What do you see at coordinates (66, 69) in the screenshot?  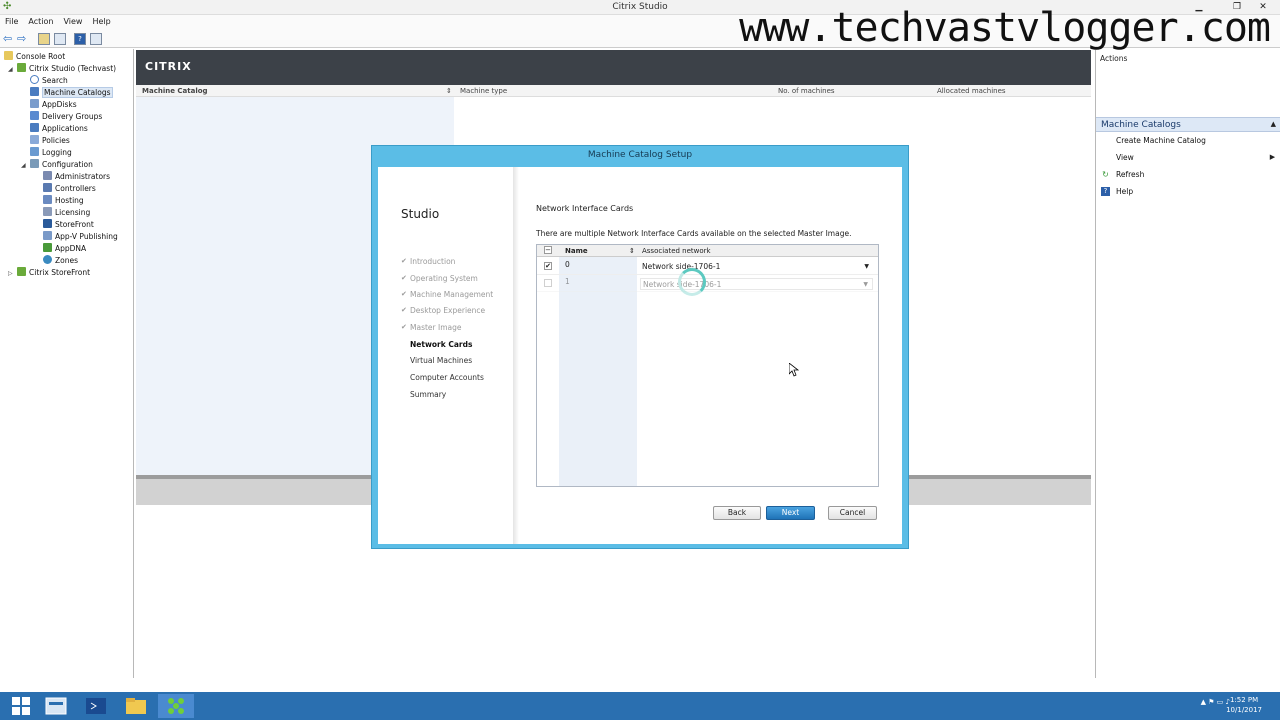 I see `tree-citrix-studio: Citrix Studio (Techvast)` at bounding box center [66, 69].